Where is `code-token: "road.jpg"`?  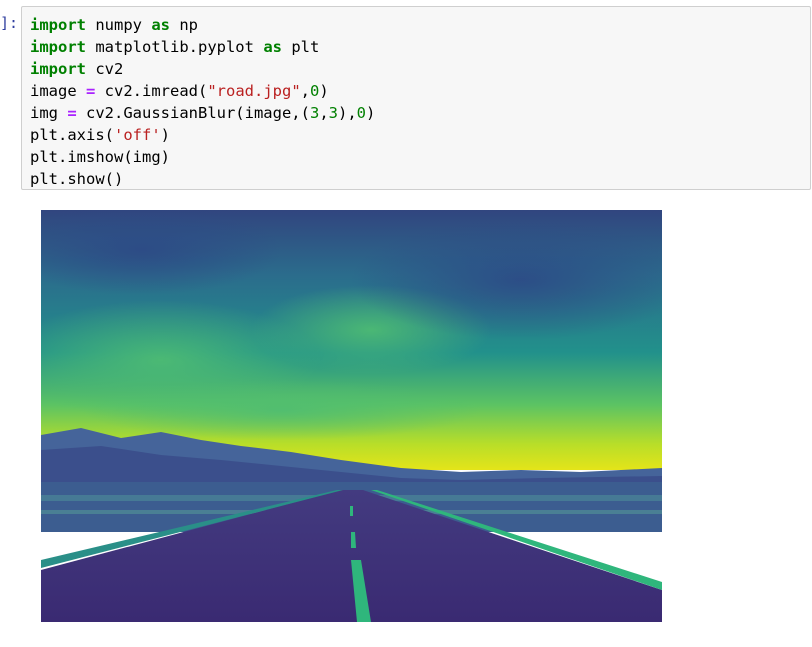
code-token: "road.jpg" is located at coordinates (254, 91).